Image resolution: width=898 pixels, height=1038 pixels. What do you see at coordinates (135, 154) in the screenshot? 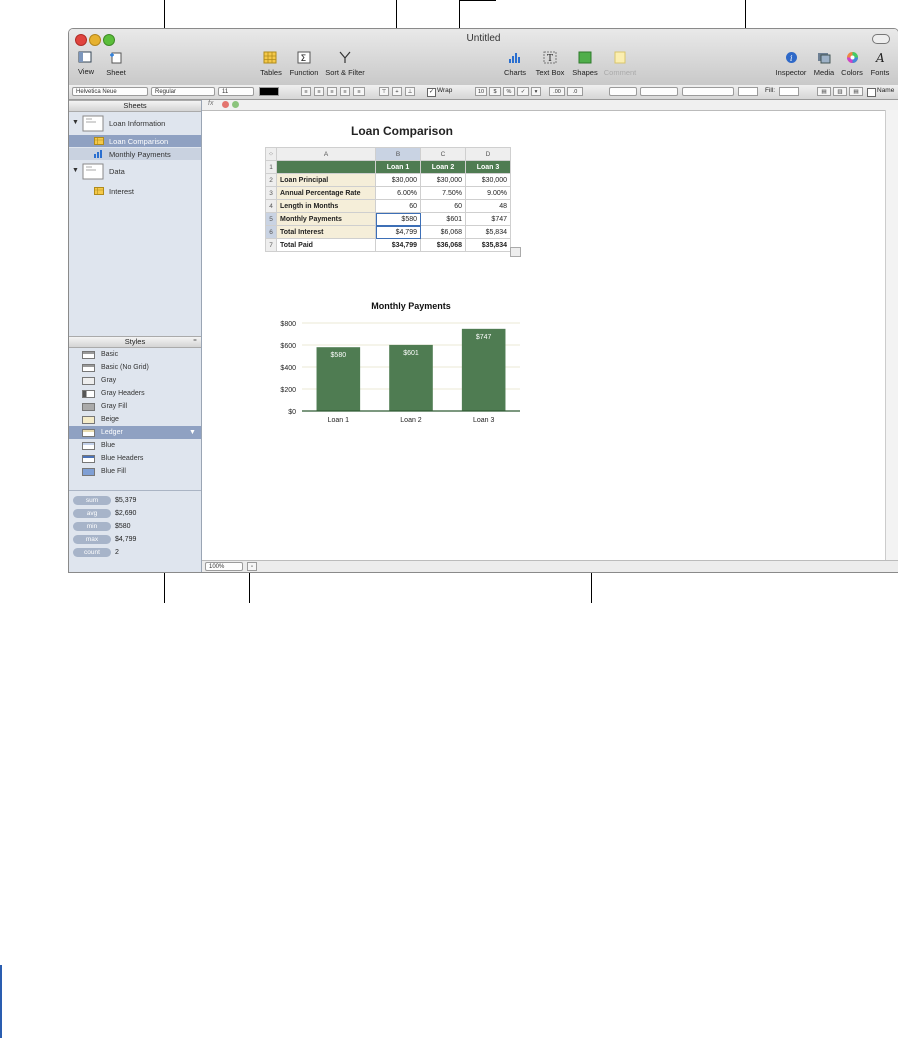
I see `sheet-item-monthly-payments: Monthly Payments` at bounding box center [135, 154].